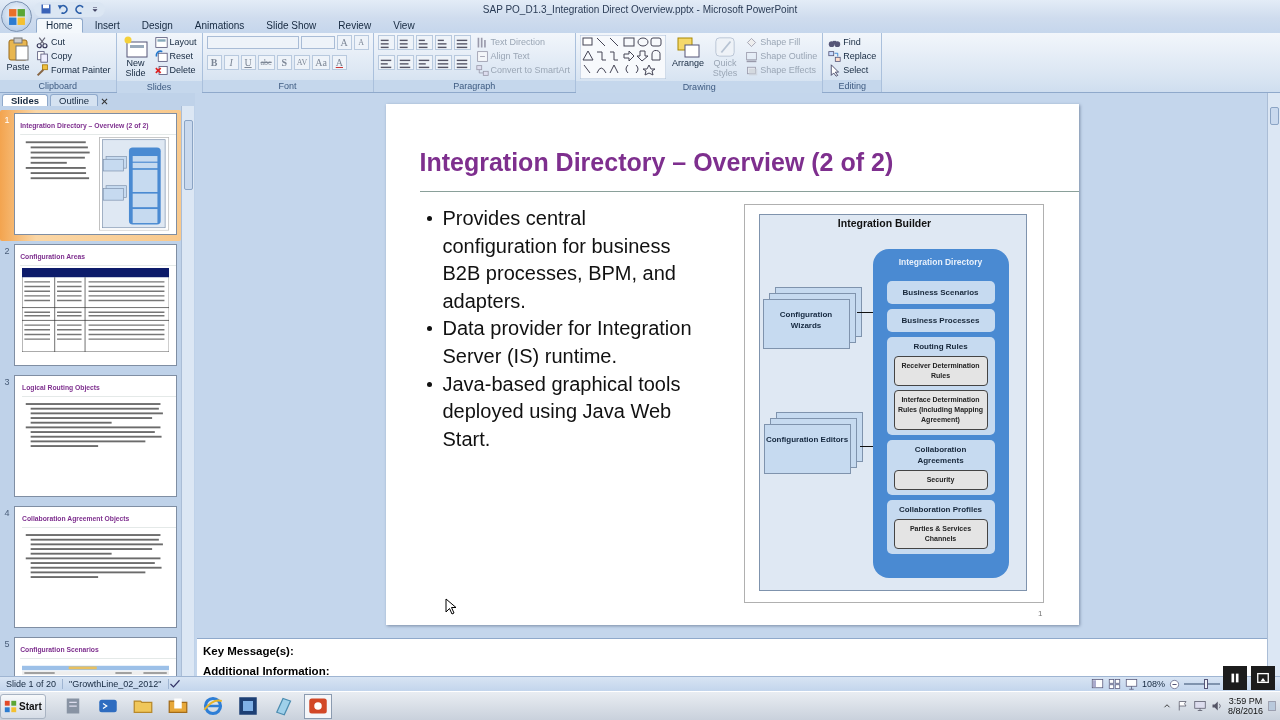  What do you see at coordinates (58, 86) in the screenshot?
I see `group-label: Clipboard` at bounding box center [58, 86].